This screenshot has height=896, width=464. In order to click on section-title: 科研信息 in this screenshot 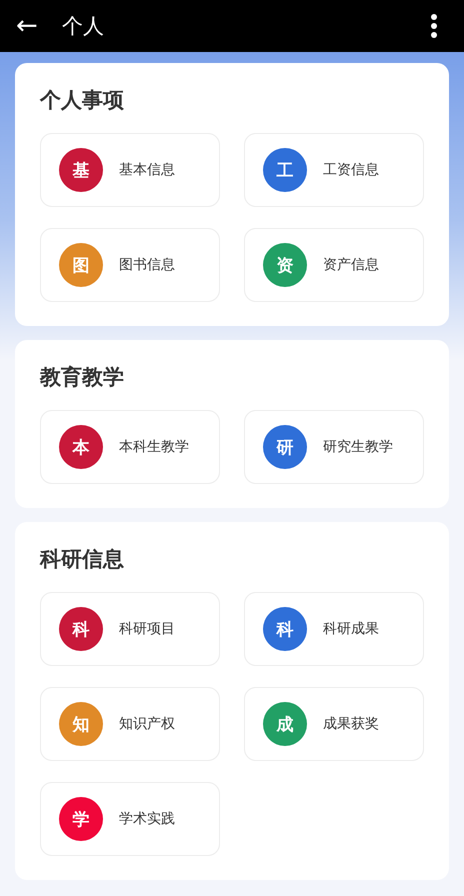, I will do `click(82, 559)`.